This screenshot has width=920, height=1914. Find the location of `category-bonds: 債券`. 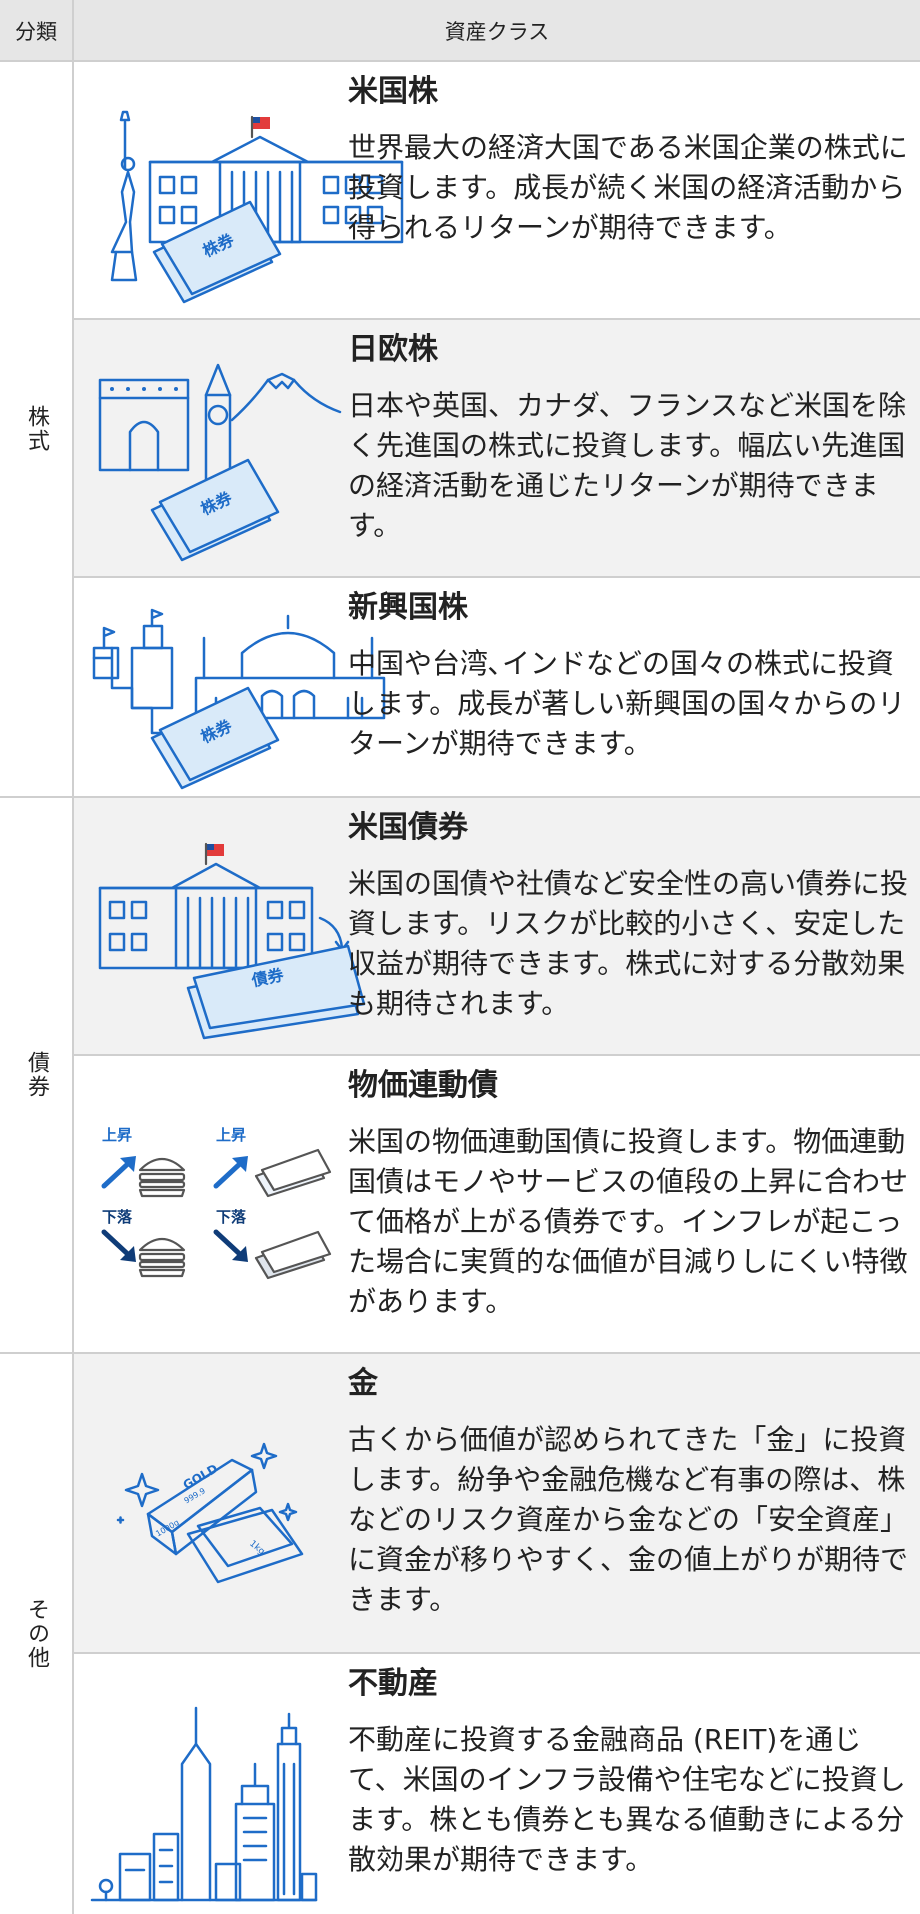

category-bonds: 債券 is located at coordinates (37, 1076).